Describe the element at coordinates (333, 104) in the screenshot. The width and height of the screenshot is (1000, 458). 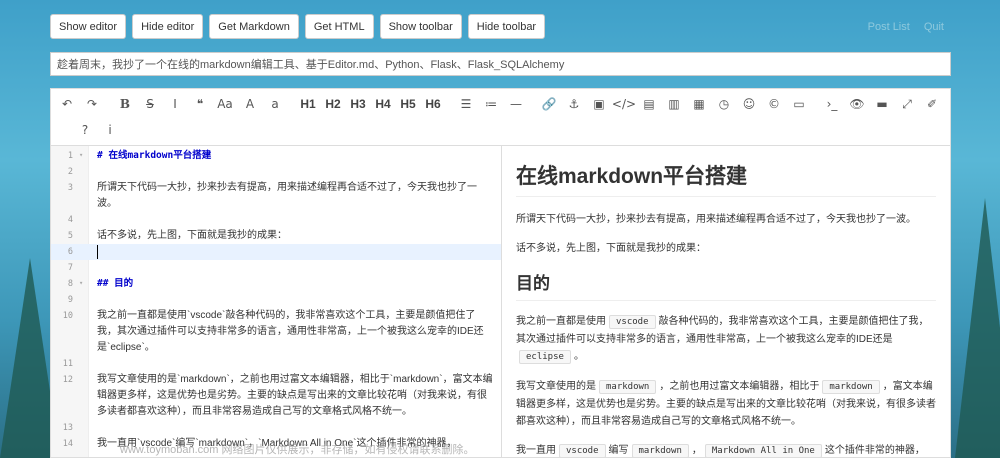
I see `h2-button: H2` at that location.